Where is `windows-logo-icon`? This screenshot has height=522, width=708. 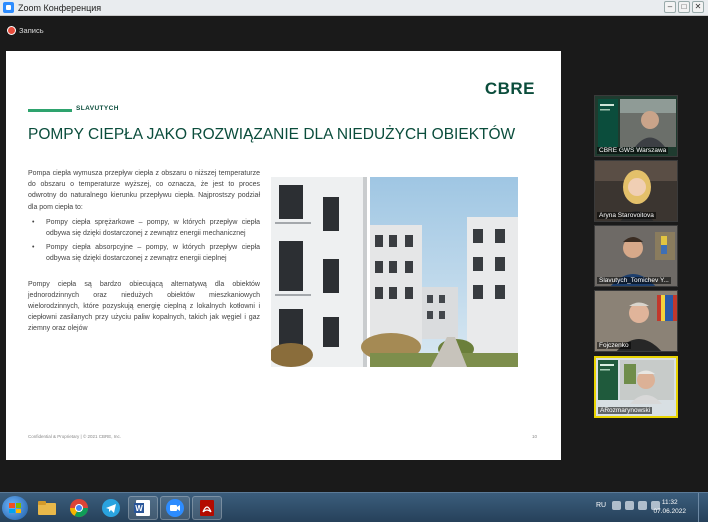
windows-logo-icon is located at coordinates (15, 508).